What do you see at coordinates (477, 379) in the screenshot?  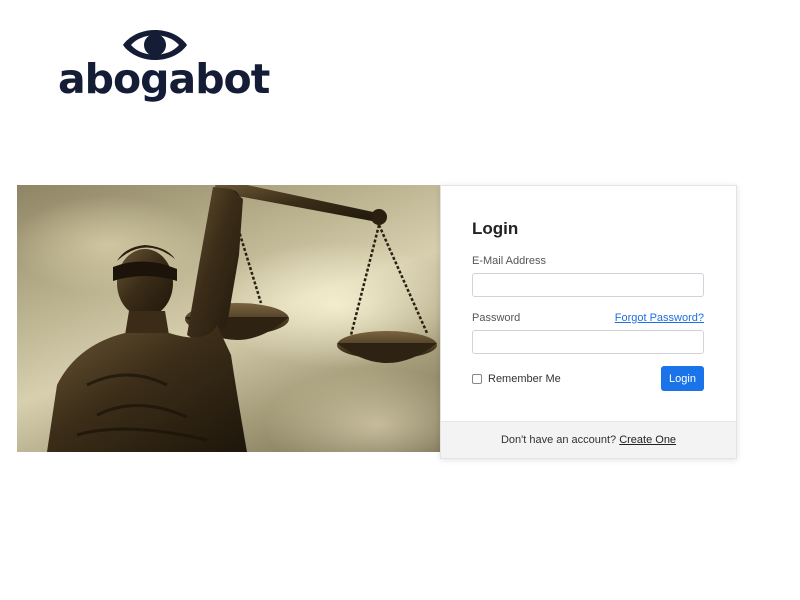 I see `remember-me-checkbox` at bounding box center [477, 379].